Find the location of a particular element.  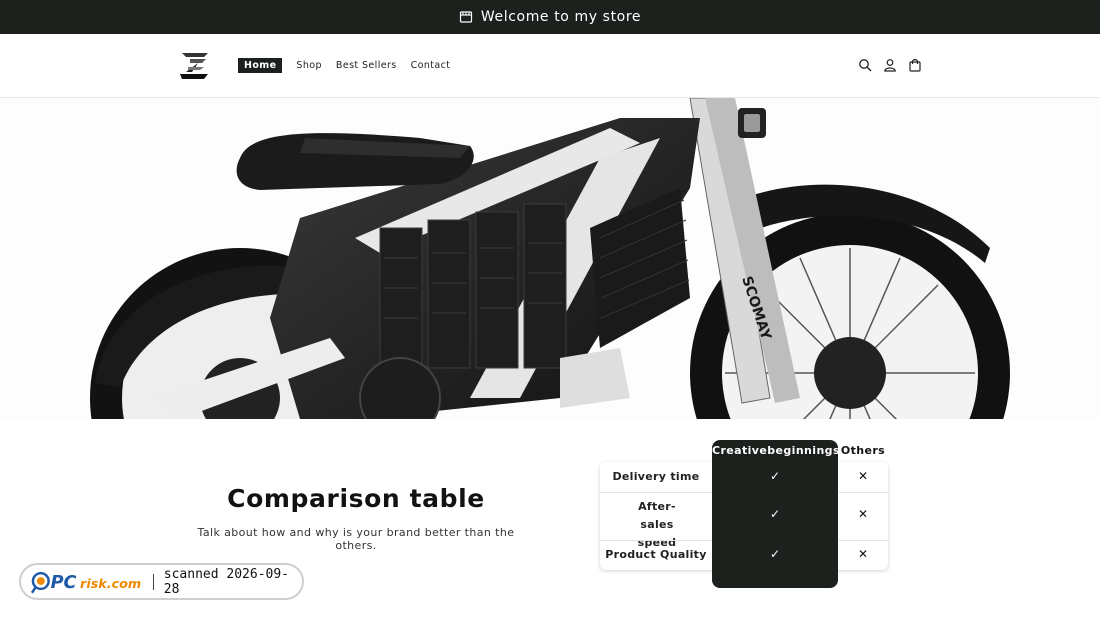

announcement-bar: Welcome to my store is located at coordinates (550, 17).